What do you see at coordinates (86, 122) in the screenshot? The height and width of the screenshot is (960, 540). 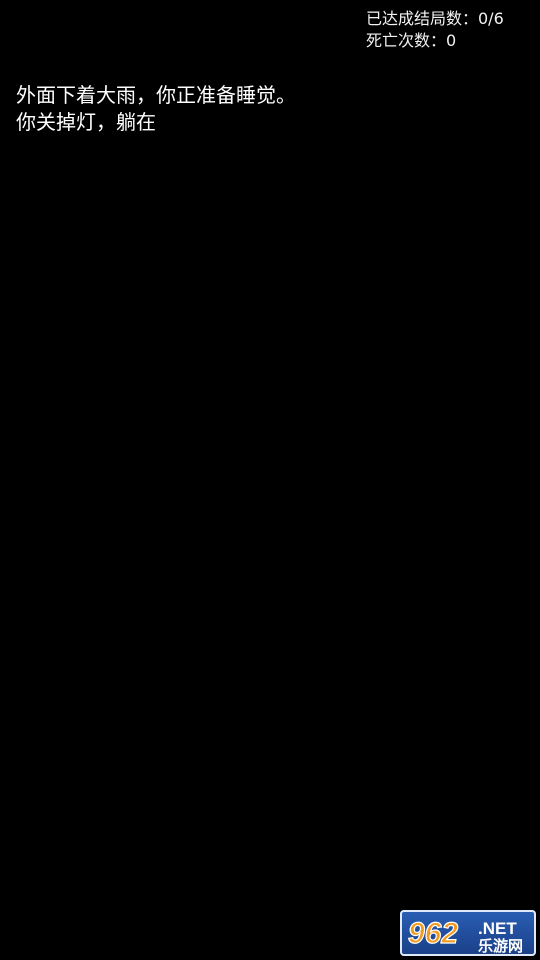 I see `story-line: 你关掉灯，躺在` at bounding box center [86, 122].